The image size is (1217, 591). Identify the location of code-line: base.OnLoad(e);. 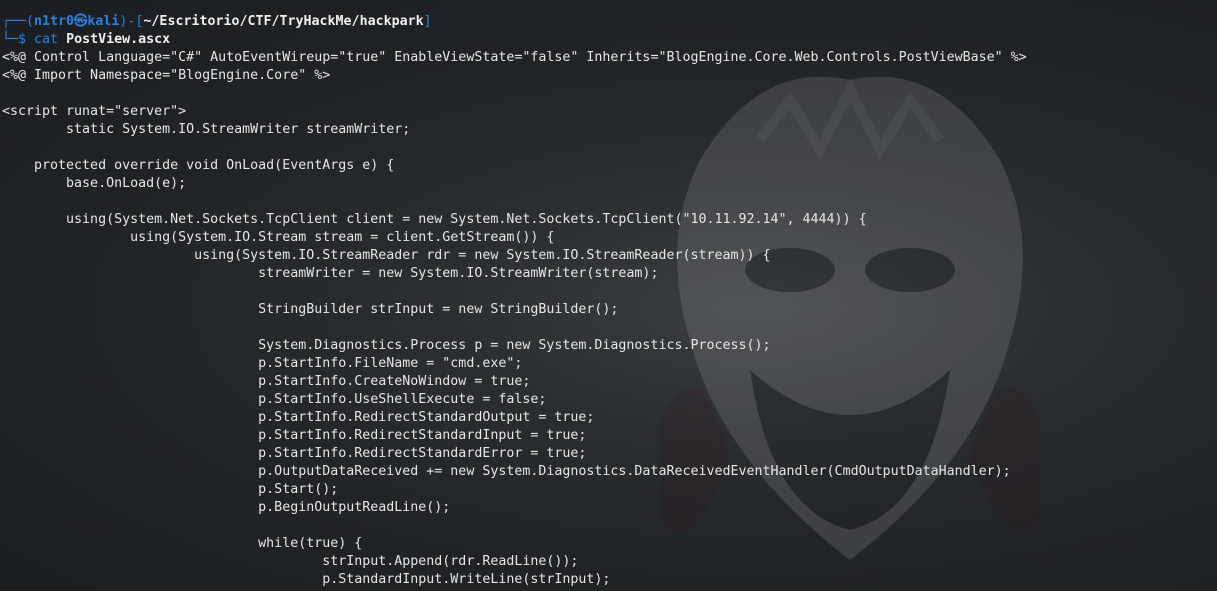
(94, 183).